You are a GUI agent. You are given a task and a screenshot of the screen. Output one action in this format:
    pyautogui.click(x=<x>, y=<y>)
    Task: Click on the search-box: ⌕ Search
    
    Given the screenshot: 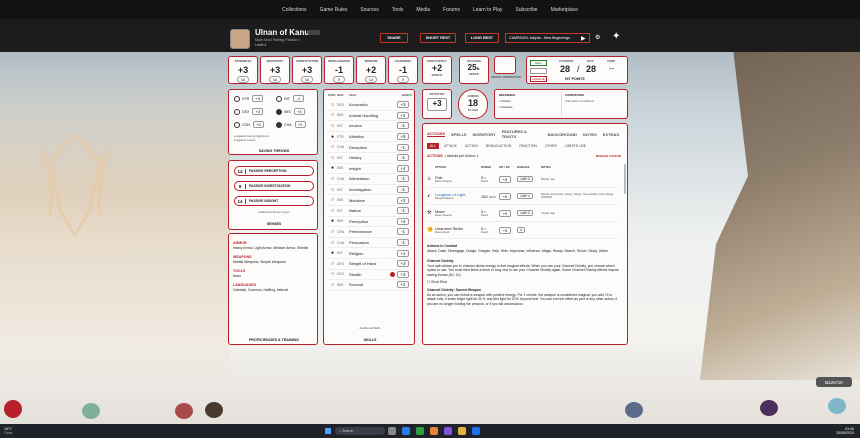 What is the action you would take?
    pyautogui.click(x=360, y=431)
    